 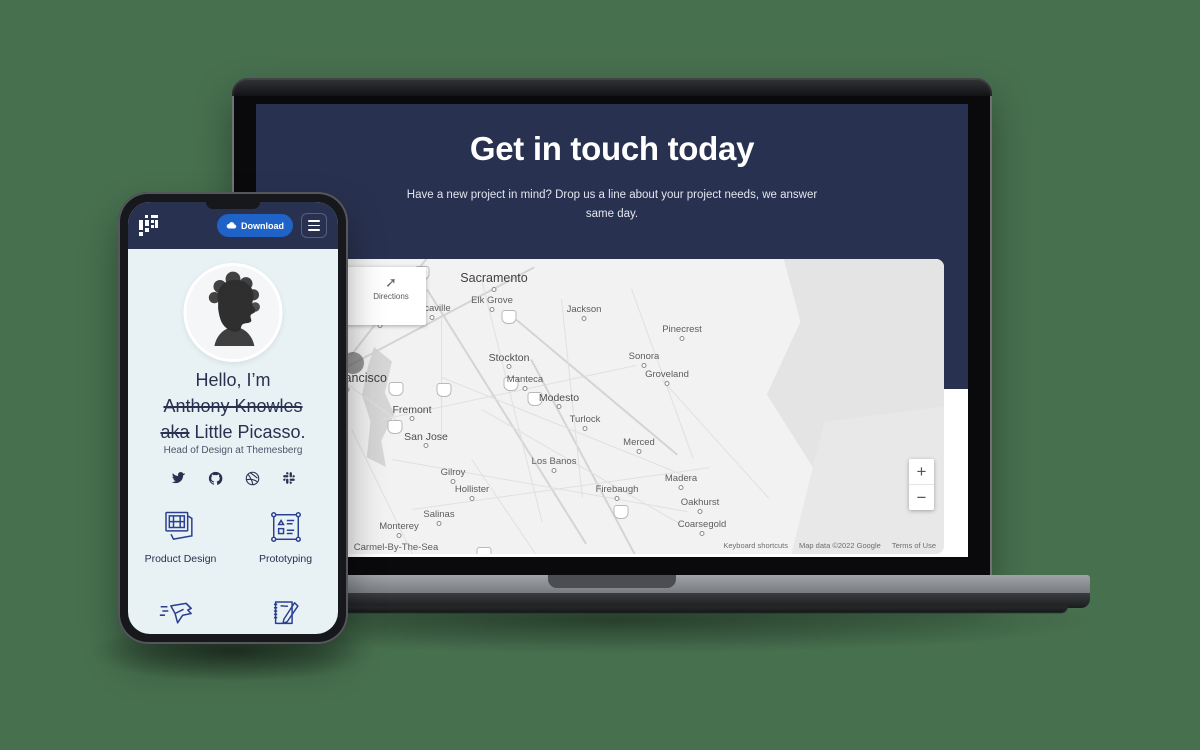 What do you see at coordinates (399, 526) in the screenshot?
I see `map-label: Monterey` at bounding box center [399, 526].